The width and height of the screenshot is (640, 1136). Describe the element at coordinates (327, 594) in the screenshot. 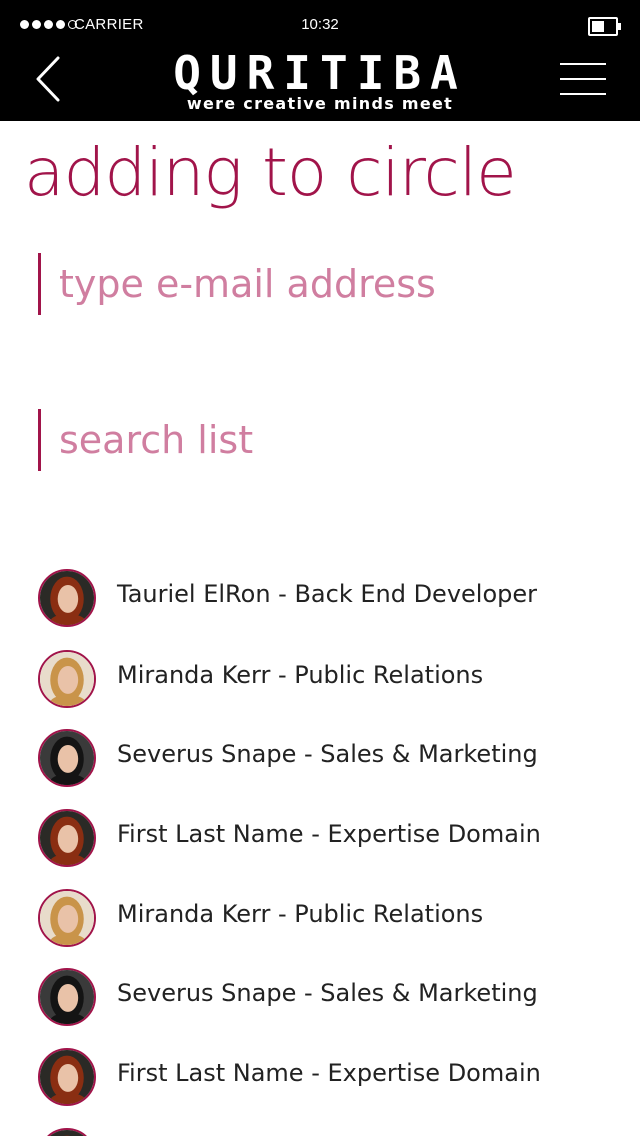

I see `contact-label: Tauriel ElRon - Back End Developer` at that location.